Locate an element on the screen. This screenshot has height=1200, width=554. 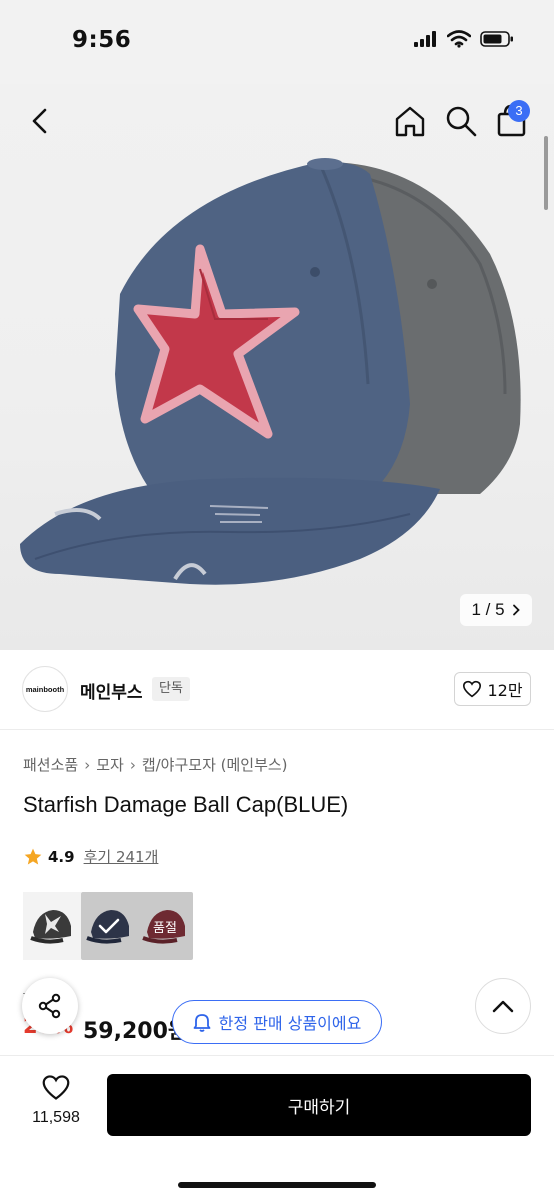
home-icon is located at coordinates (410, 121).